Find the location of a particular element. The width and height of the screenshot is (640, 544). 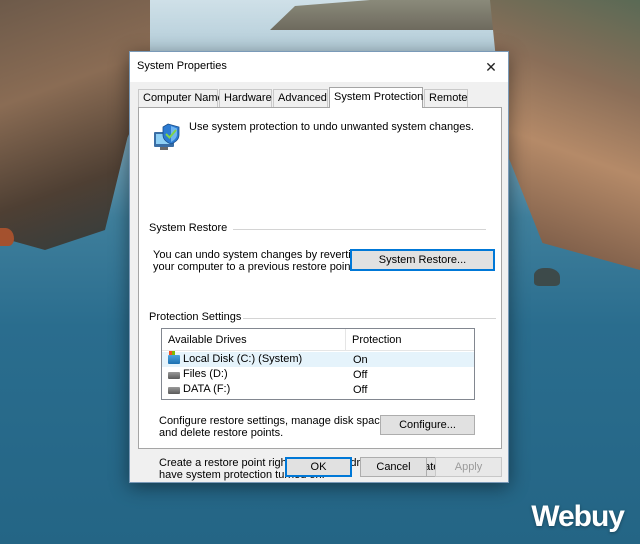

system-shield-icon is located at coordinates (167, 136).